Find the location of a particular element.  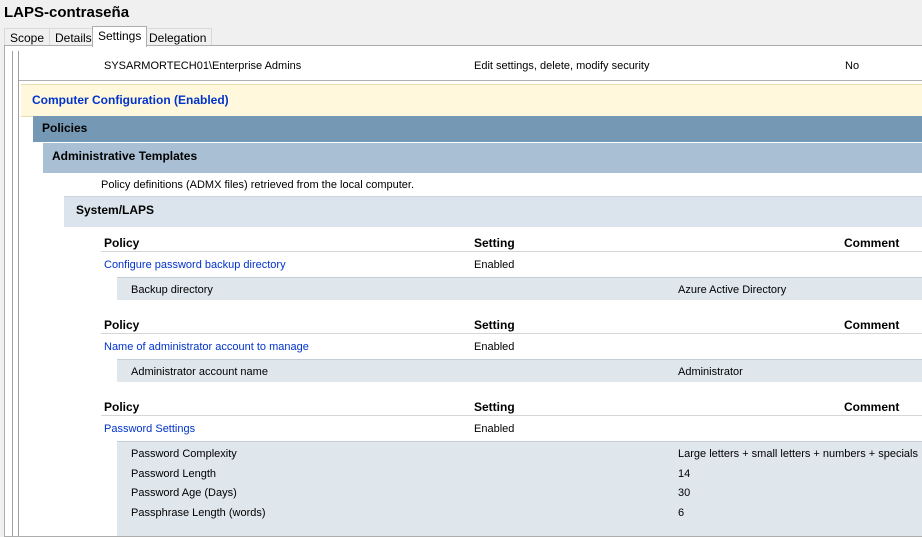

detail-value: 14 is located at coordinates (684, 474).